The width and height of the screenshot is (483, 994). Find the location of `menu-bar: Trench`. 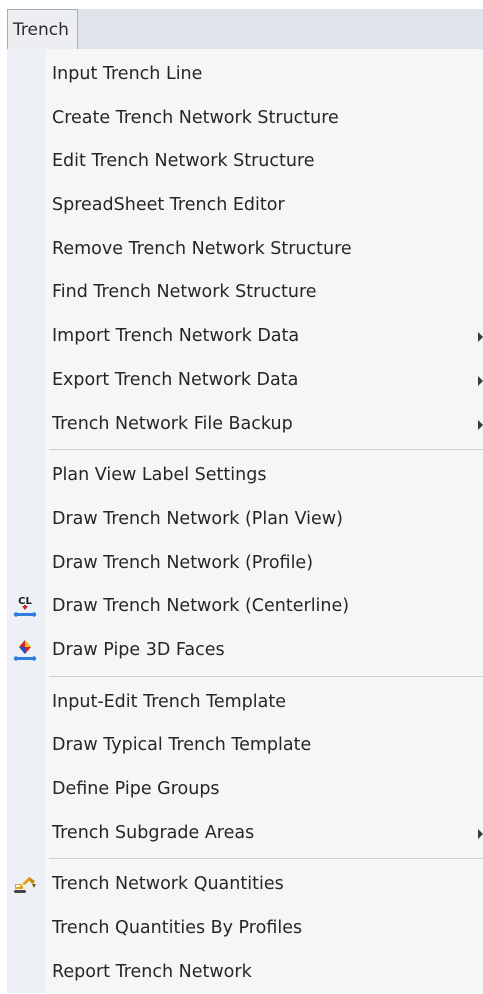

menu-bar: Trench is located at coordinates (245, 29).